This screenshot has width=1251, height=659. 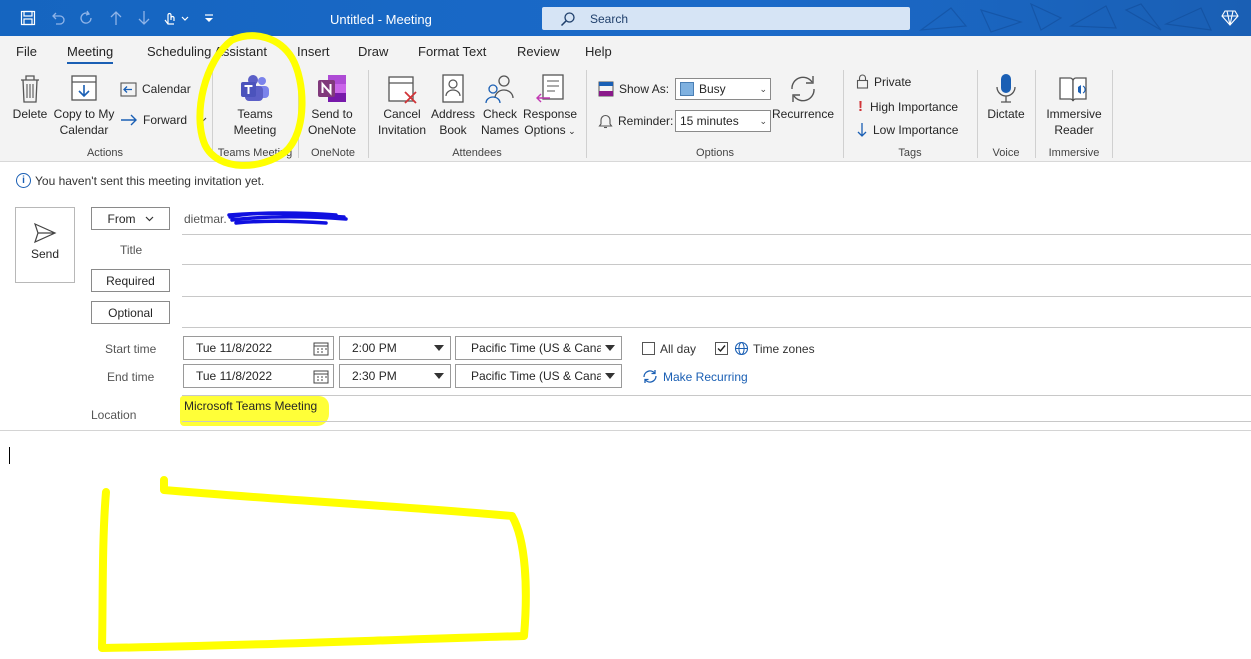 I want to click on send-to-onenote-button: Send to OneNote, so click(x=332, y=105).